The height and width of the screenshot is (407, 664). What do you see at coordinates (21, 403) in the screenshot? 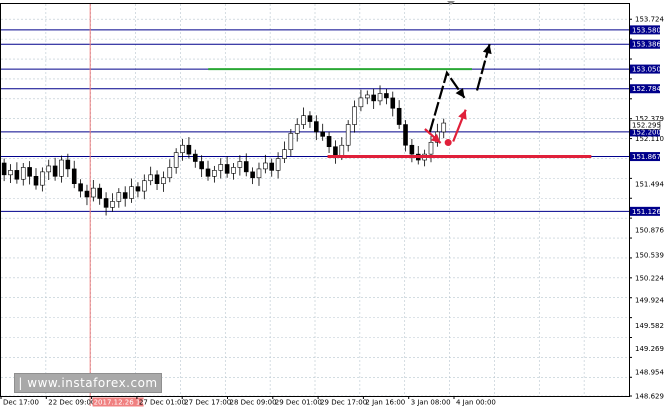
I see `x-tick-label: Dec 17:00` at bounding box center [21, 403].